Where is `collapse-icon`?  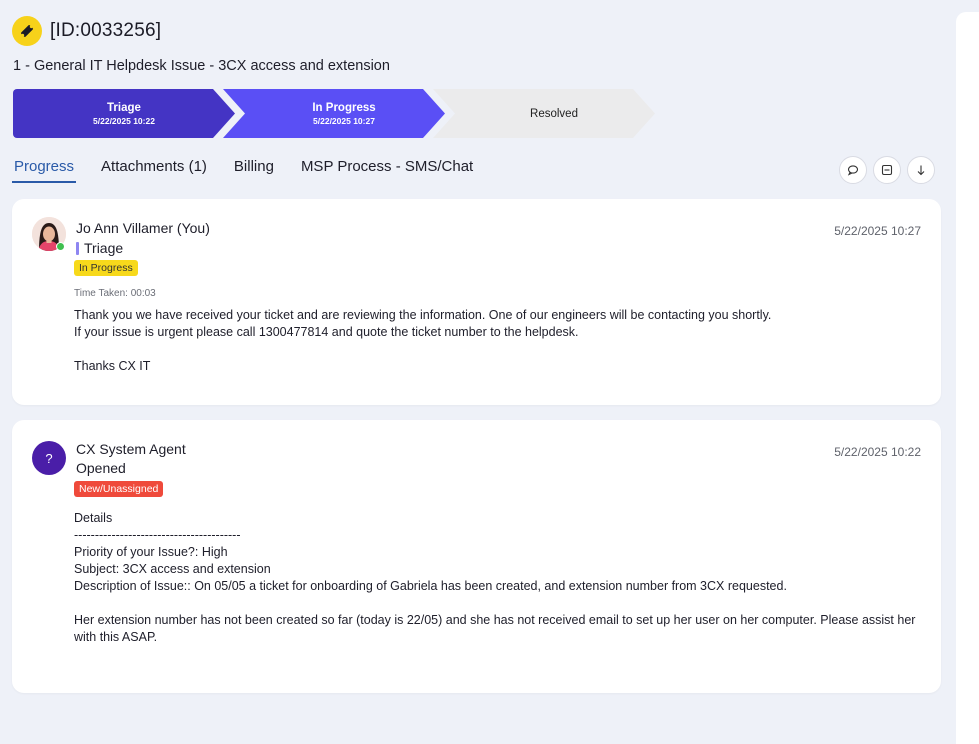
collapse-icon is located at coordinates (887, 170).